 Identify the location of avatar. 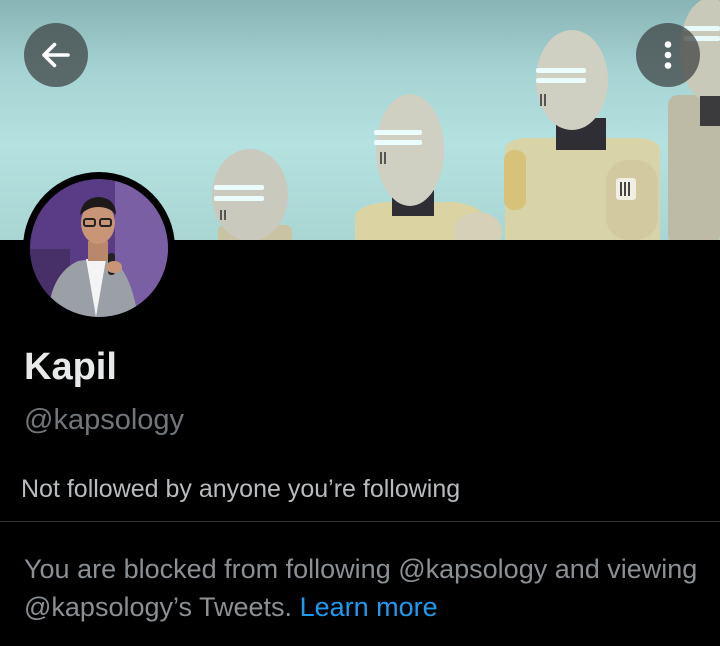
(99, 248).